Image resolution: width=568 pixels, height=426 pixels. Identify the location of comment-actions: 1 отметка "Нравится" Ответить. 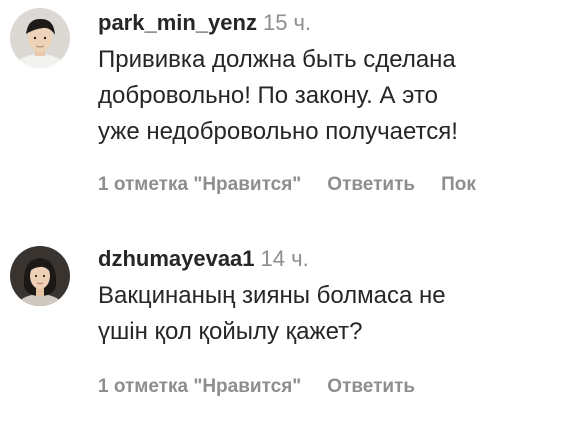
(256, 387).